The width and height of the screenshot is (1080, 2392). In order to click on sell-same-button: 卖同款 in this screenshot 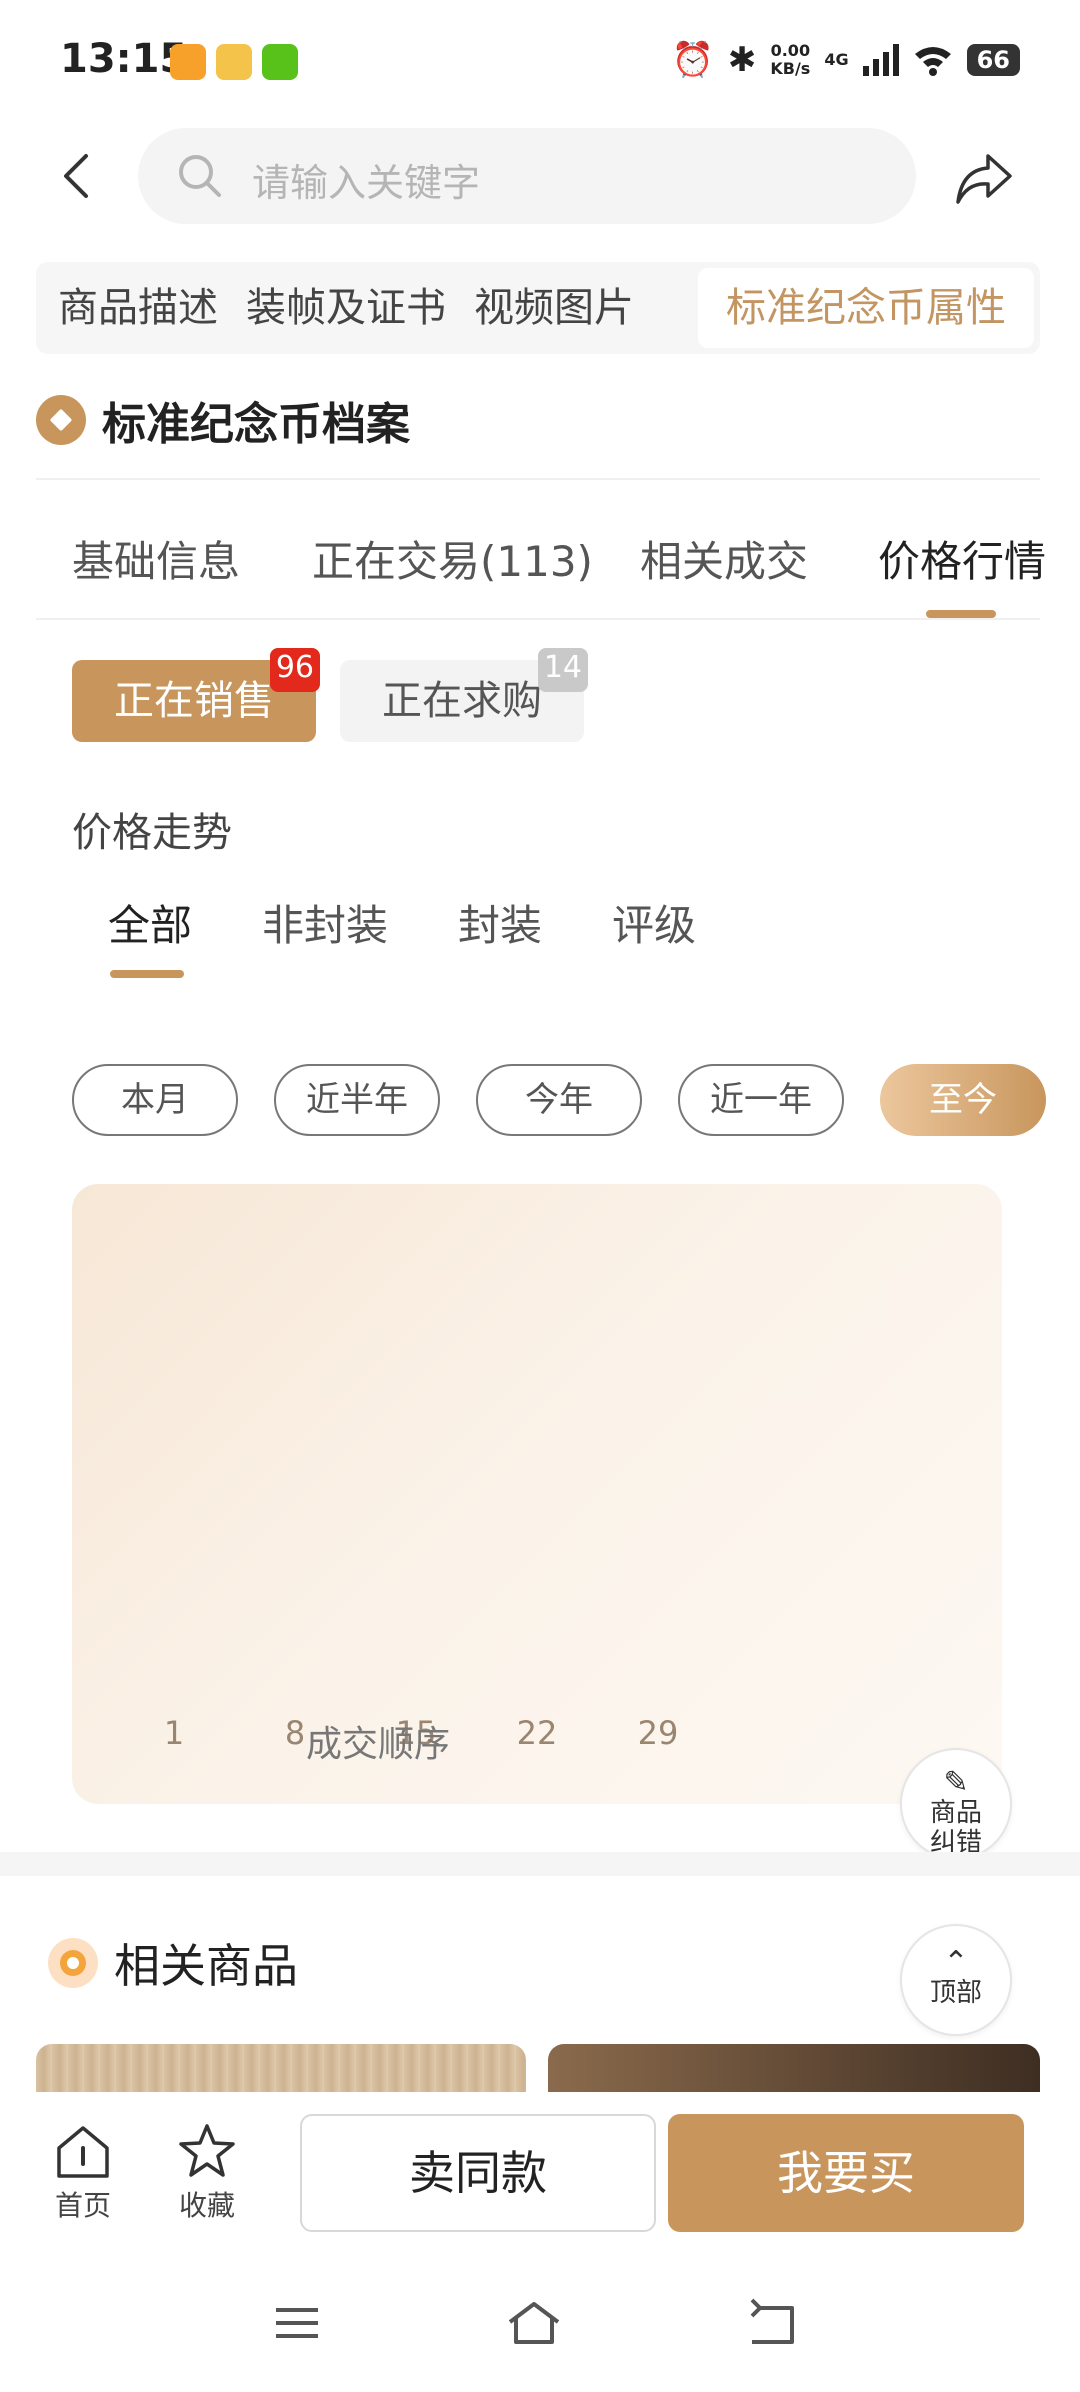, I will do `click(478, 2173)`.